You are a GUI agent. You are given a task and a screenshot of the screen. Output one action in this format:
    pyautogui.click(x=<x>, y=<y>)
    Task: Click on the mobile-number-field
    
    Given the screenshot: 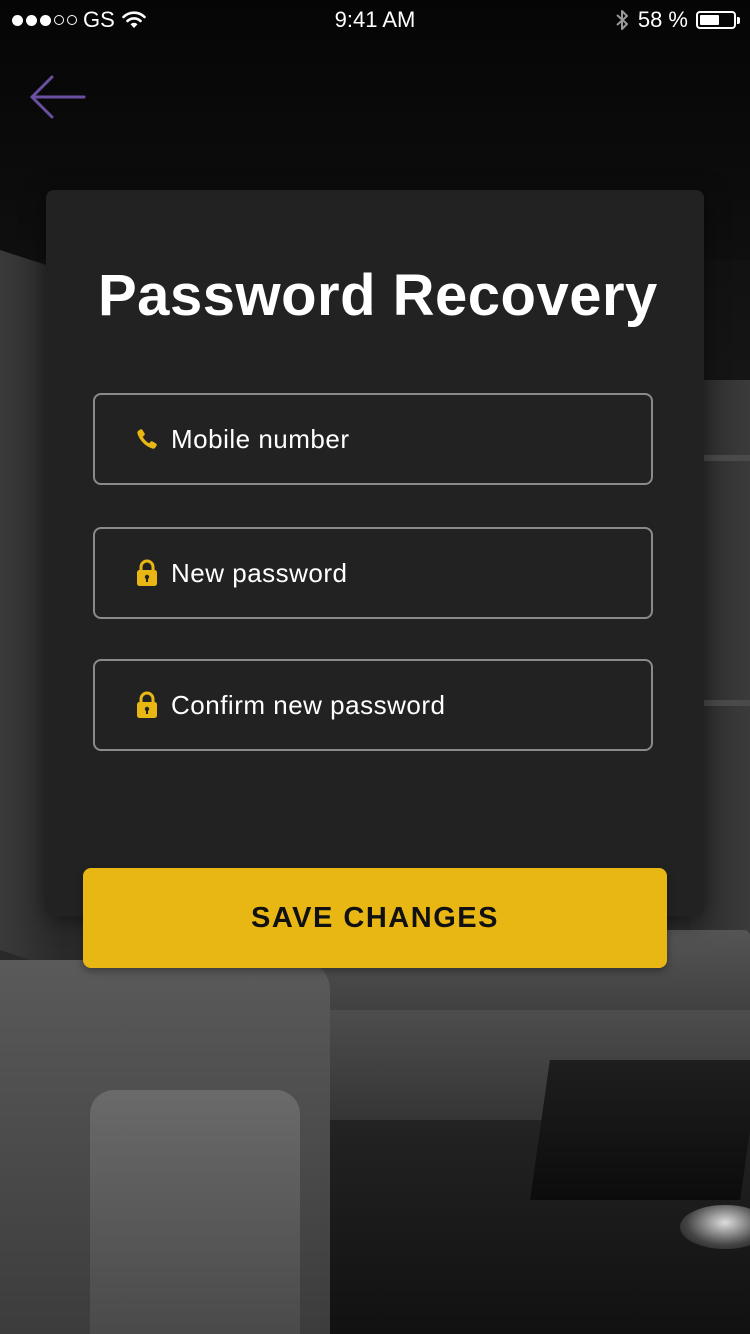 What is the action you would take?
    pyautogui.click(x=373, y=439)
    